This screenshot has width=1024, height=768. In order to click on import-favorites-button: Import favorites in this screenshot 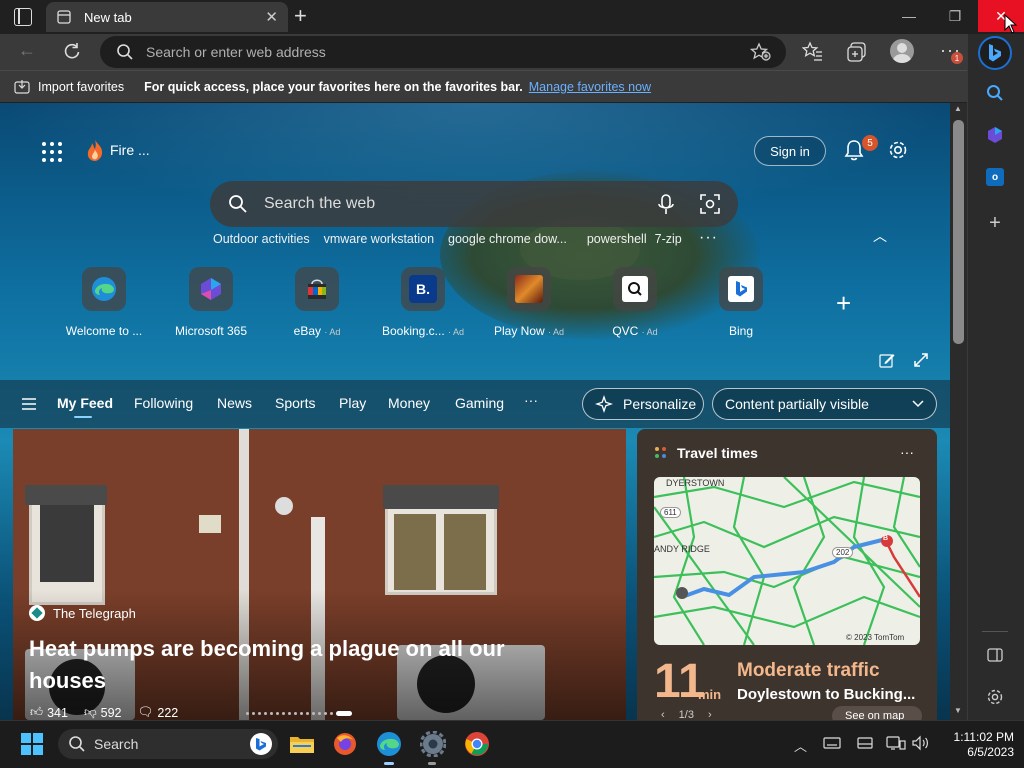, I will do `click(81, 87)`.